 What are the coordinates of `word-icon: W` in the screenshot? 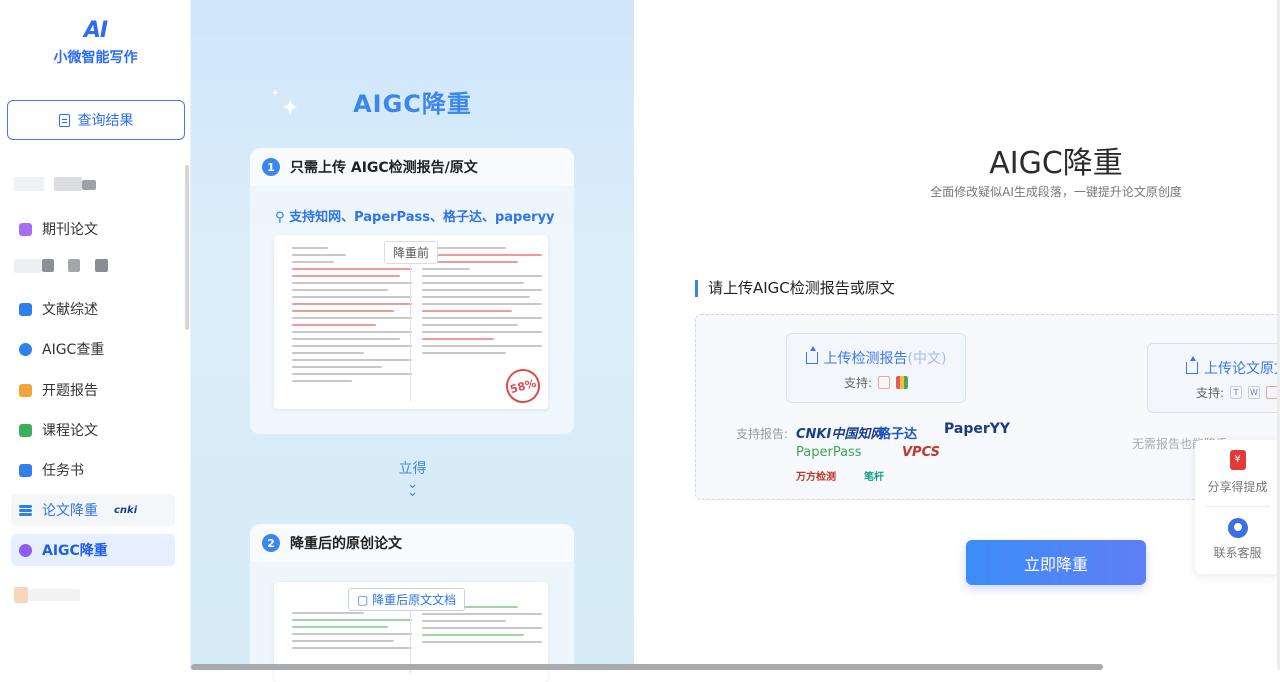 It's located at (1254, 392).